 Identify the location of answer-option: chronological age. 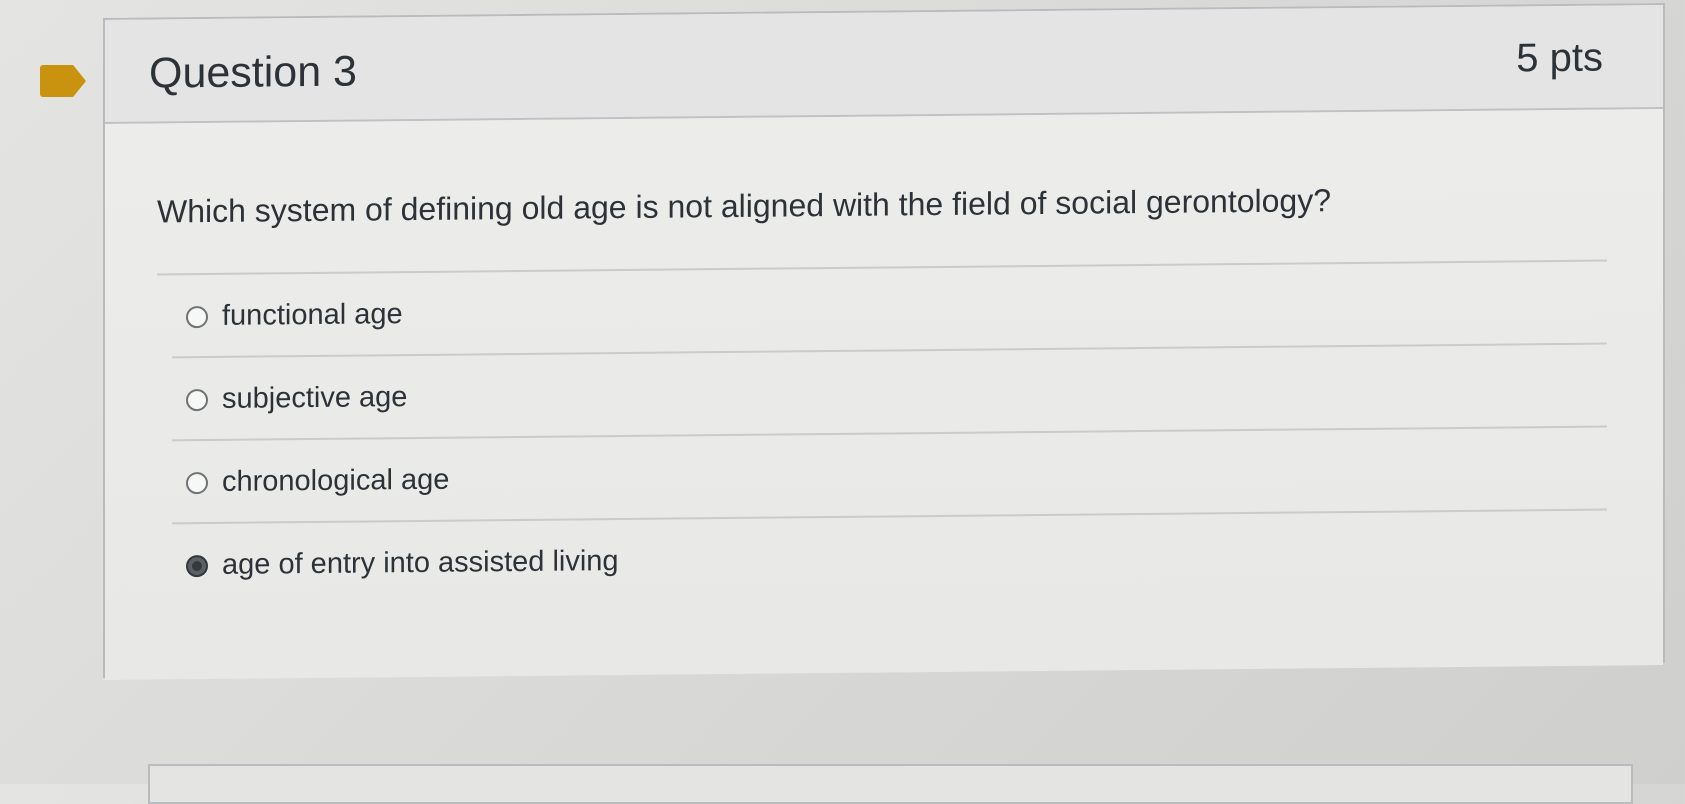
(889, 476).